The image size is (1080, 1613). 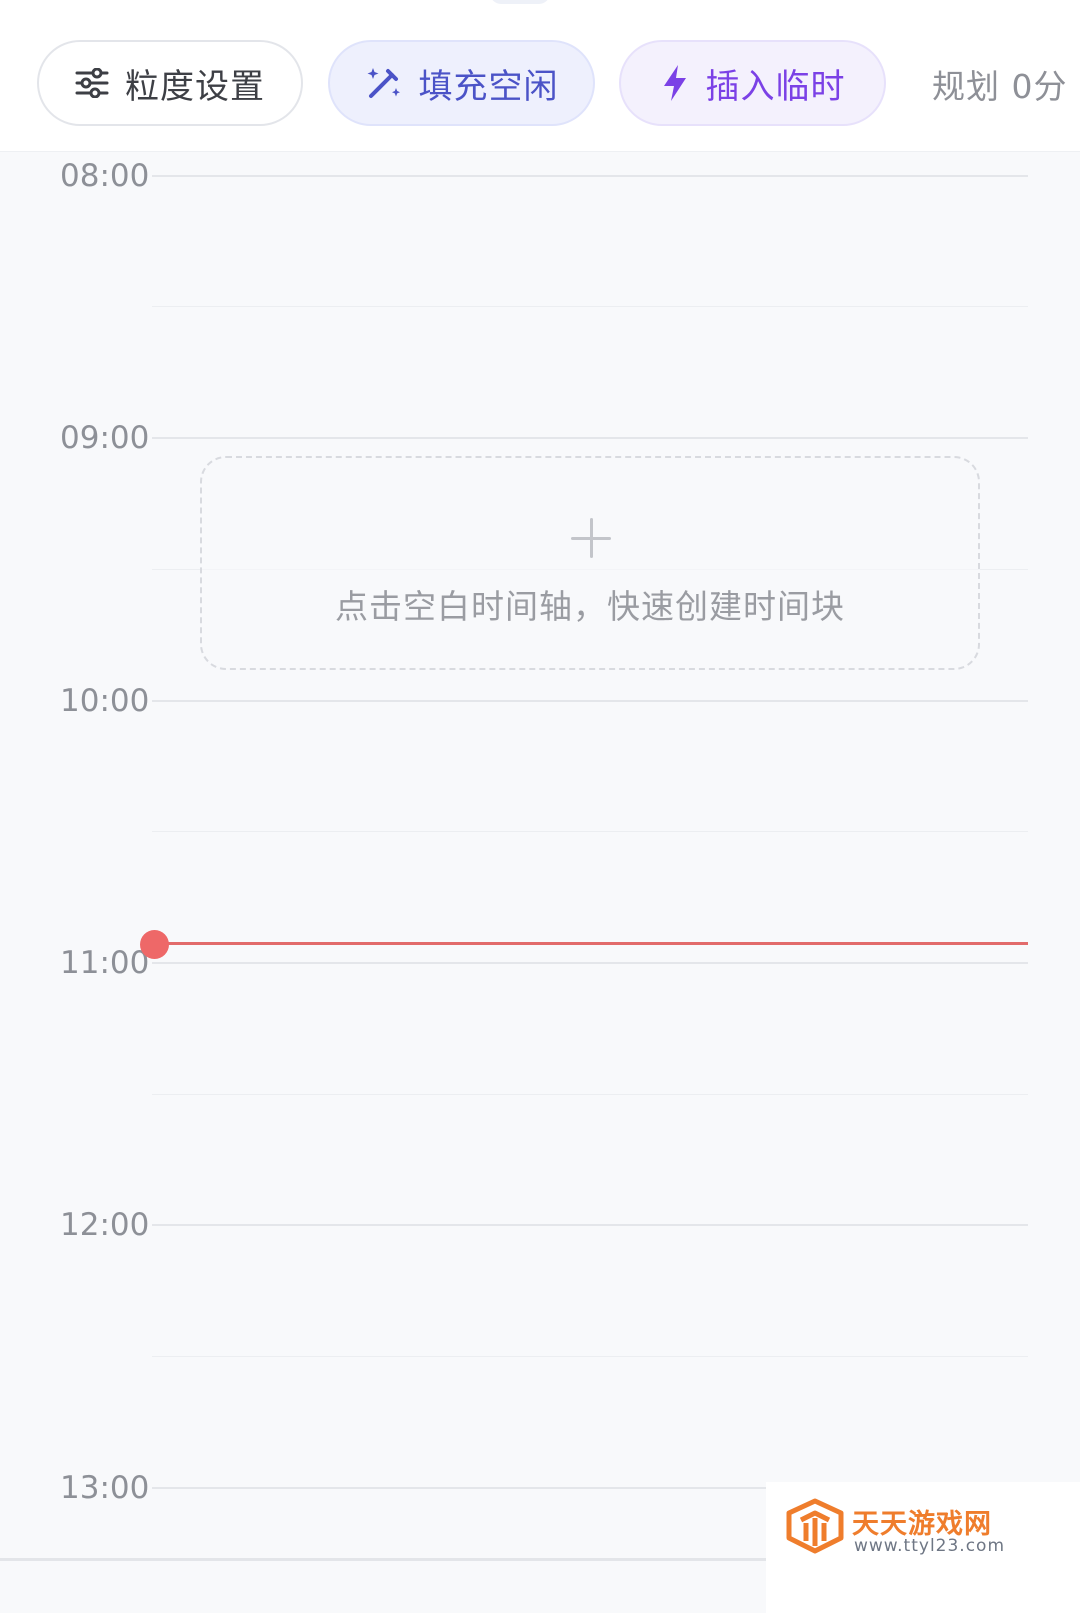 I want to click on watermark: 天天游戏网 www.ttyl23.com, so click(x=923, y=1547).